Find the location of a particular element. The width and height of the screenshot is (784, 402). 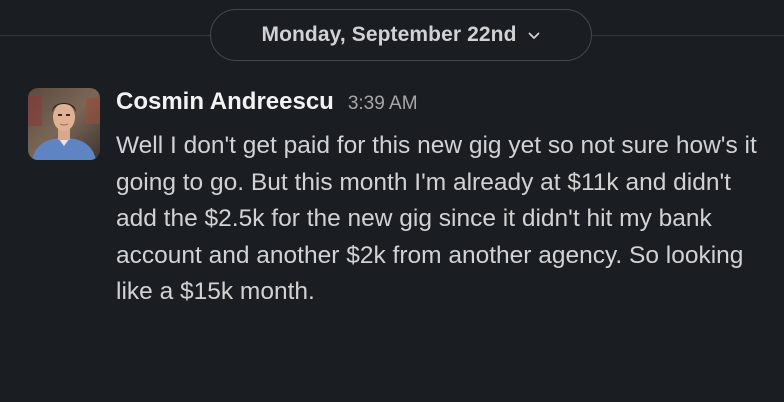

date-label: Monday, September 22nd is located at coordinates (389, 34).